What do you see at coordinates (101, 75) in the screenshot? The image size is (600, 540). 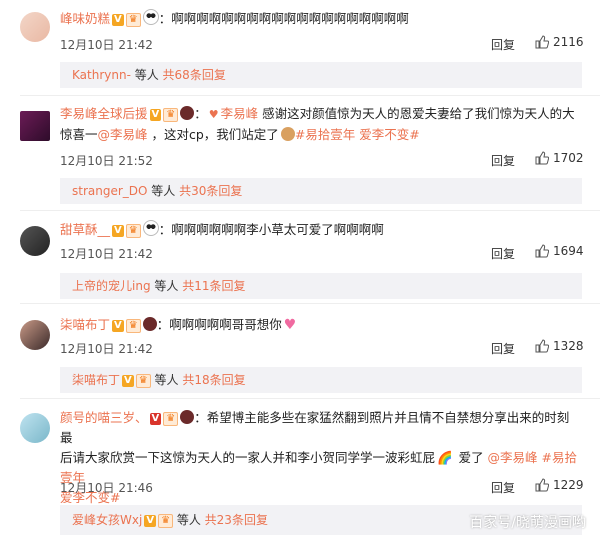 I see `reply-author: Kathrynn-` at bounding box center [101, 75].